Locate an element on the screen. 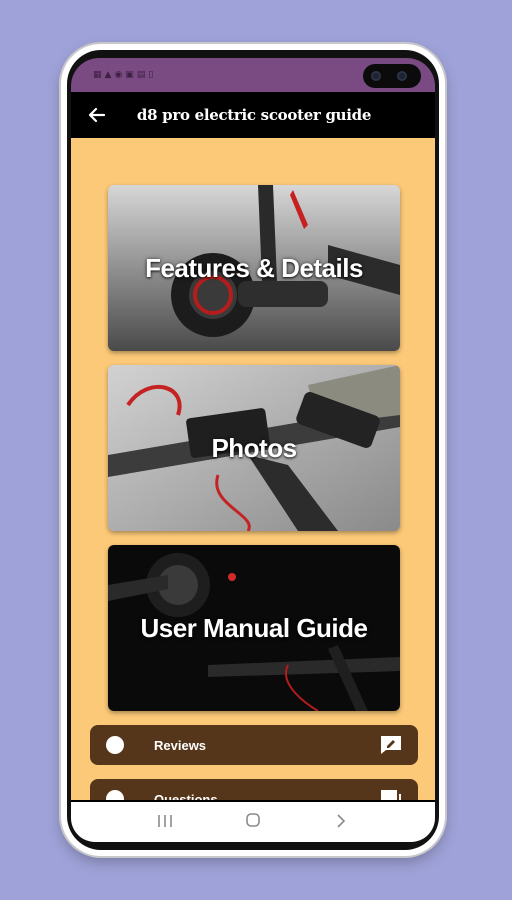 The image size is (512, 900). status-icons: ▦ ▲ ◉ ▣ ▤ ▯ is located at coordinates (123, 74).